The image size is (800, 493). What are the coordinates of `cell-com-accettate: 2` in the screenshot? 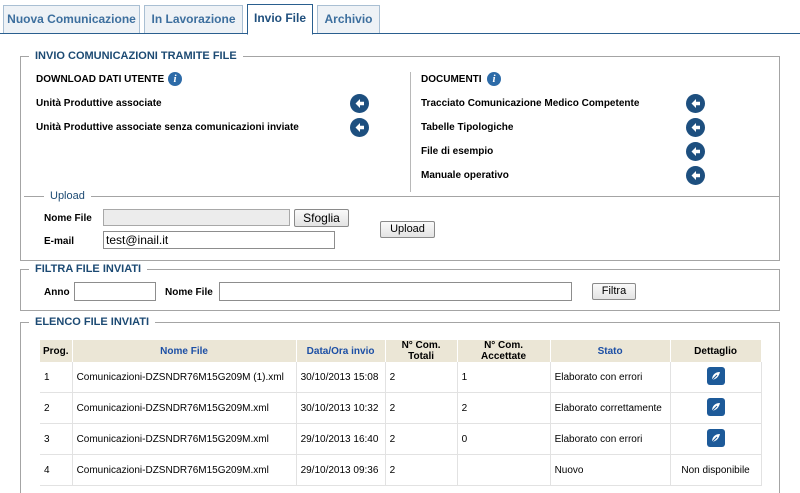 It's located at (504, 408).